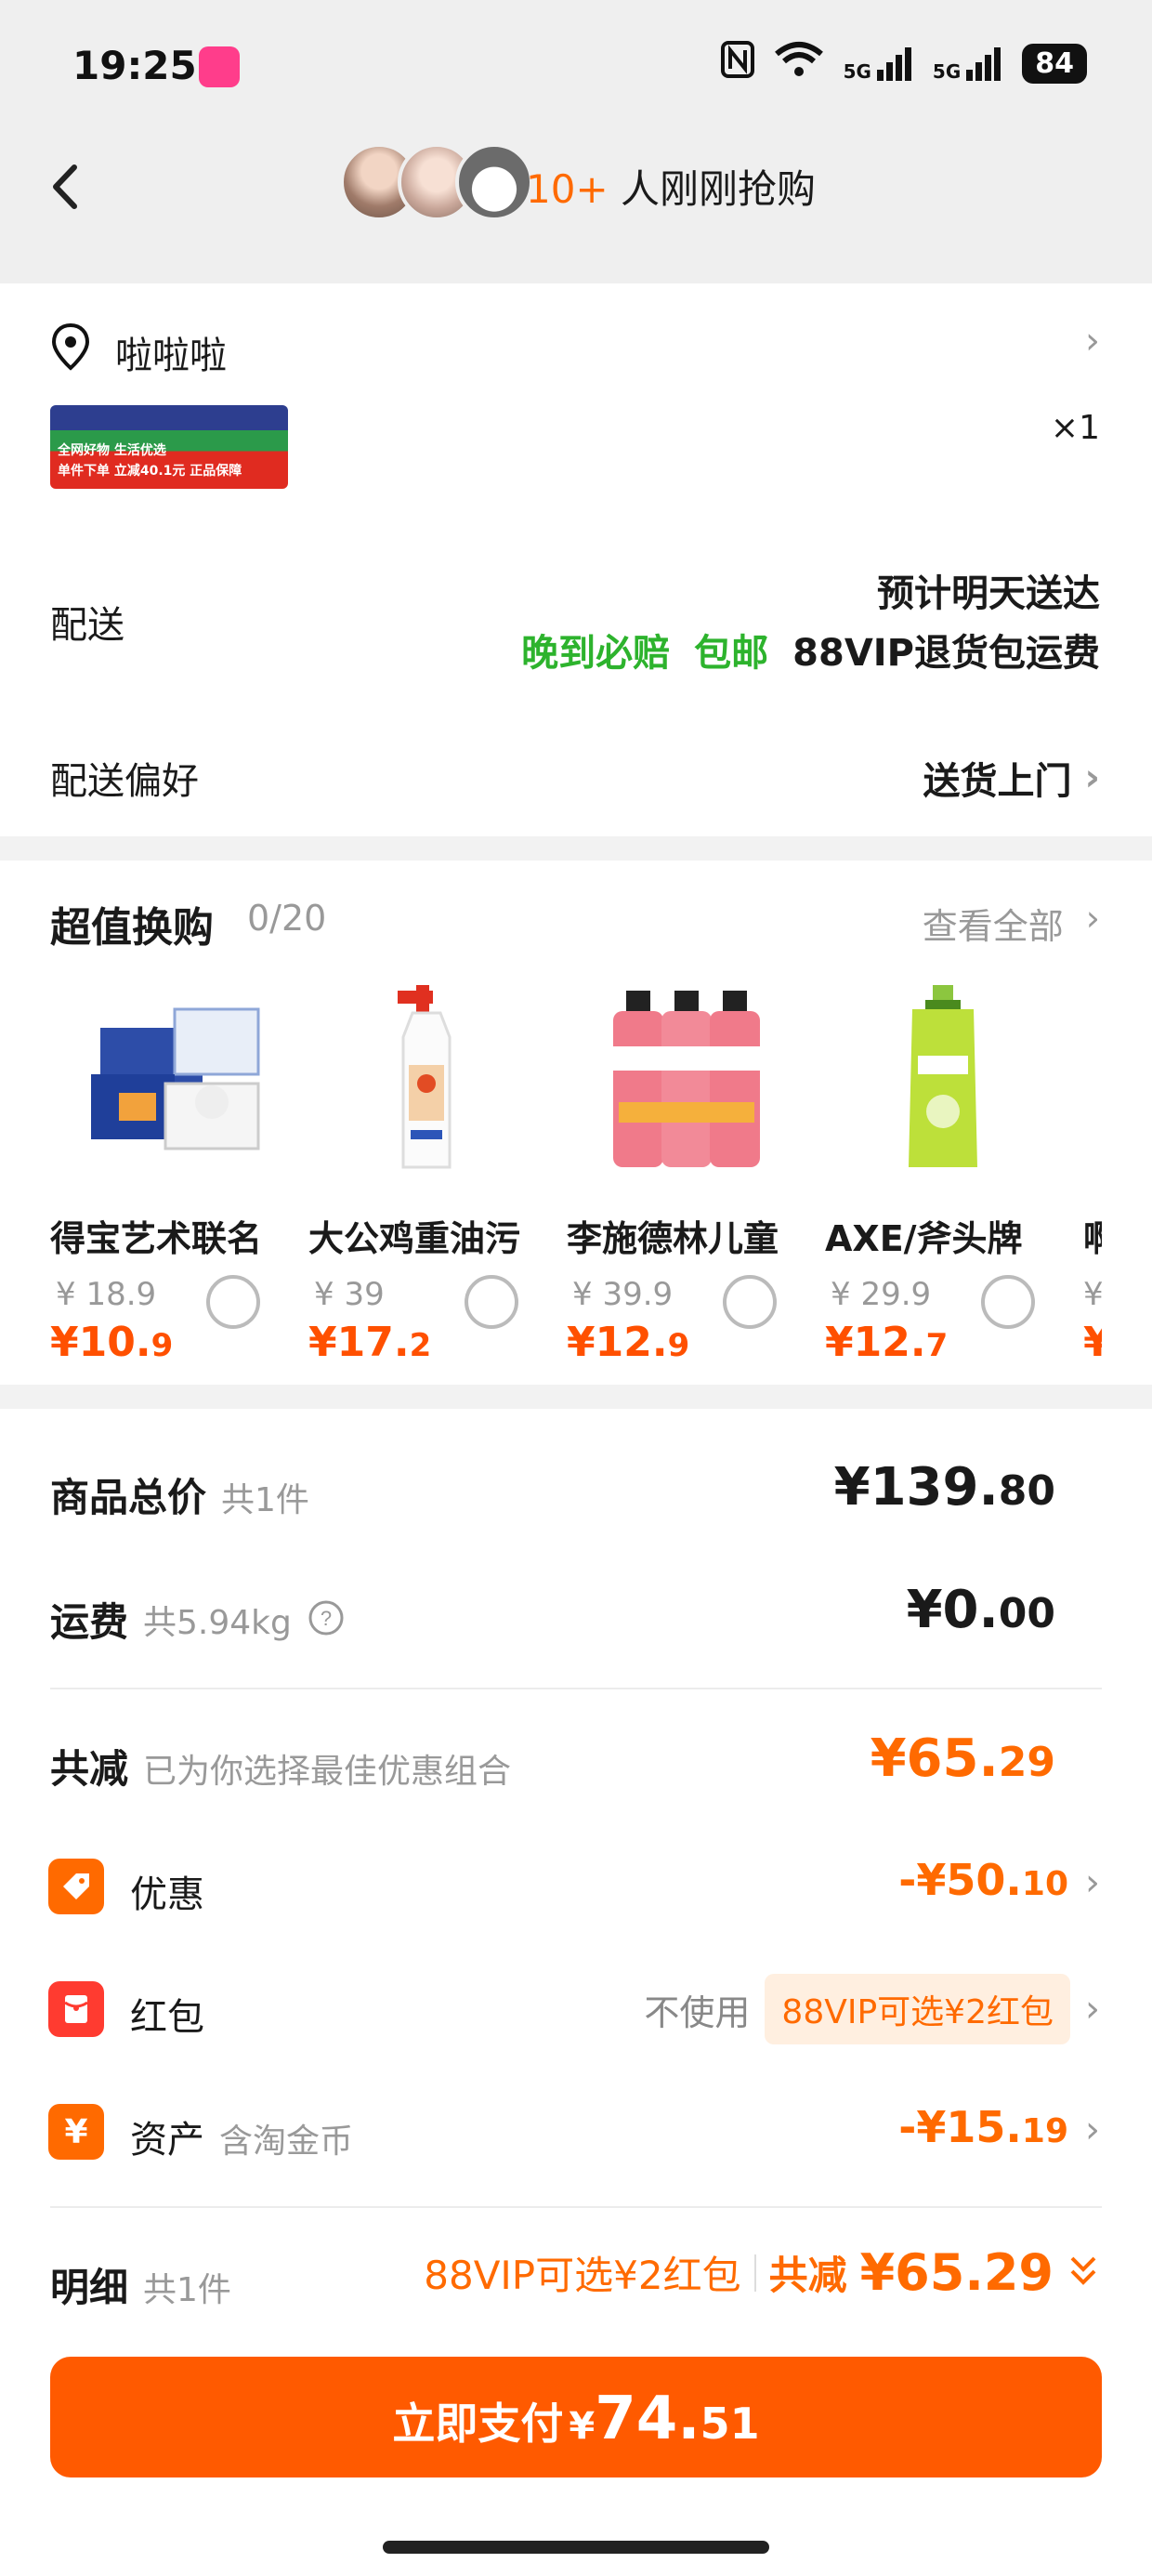 The height and width of the screenshot is (2576, 1152). What do you see at coordinates (628, 1342) in the screenshot?
I see `deal-price: ¥12.9` at bounding box center [628, 1342].